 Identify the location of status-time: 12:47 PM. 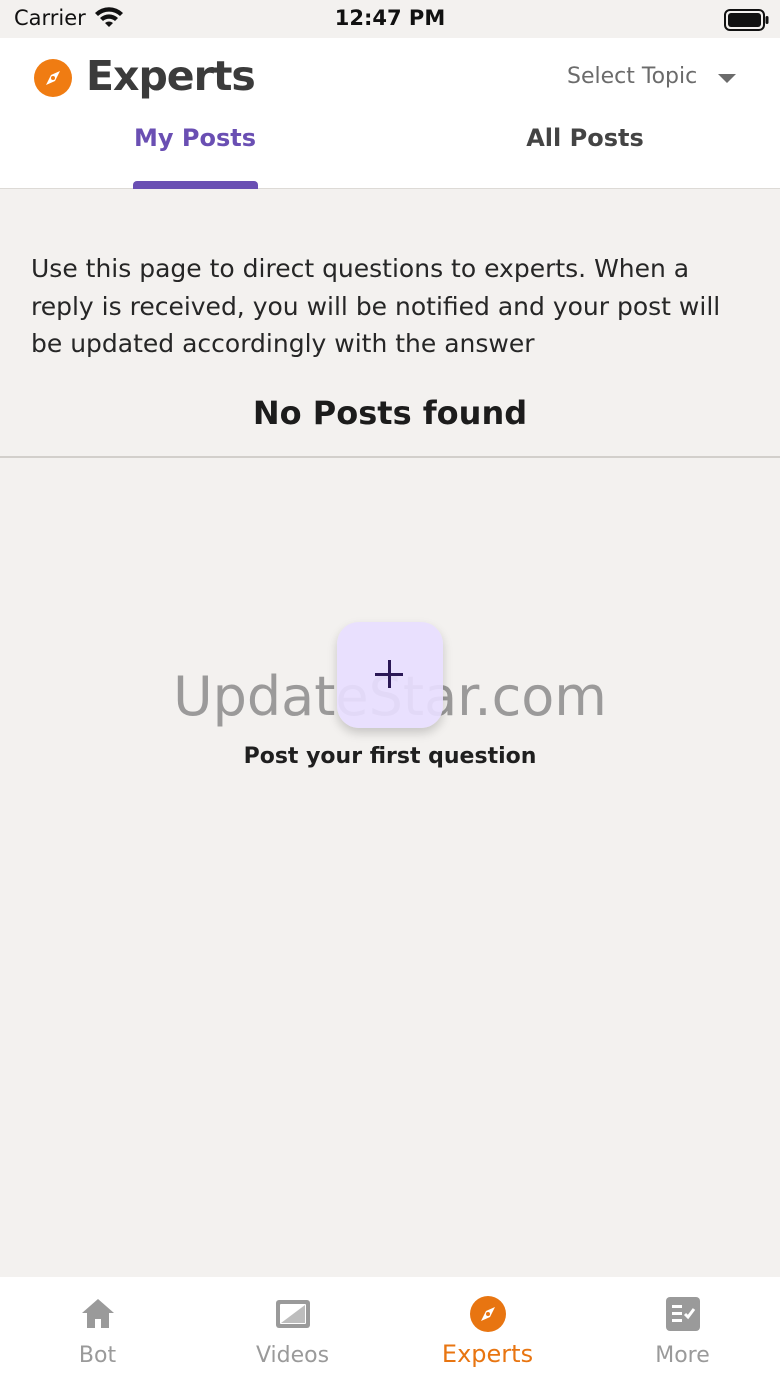
(390, 18).